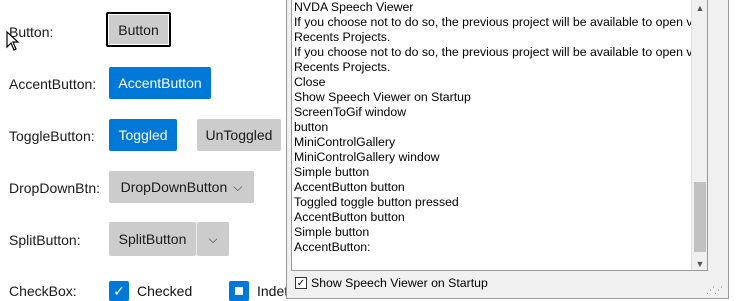 The image size is (741, 301). Describe the element at coordinates (138, 29) in the screenshot. I see `simple-button: Button` at that location.